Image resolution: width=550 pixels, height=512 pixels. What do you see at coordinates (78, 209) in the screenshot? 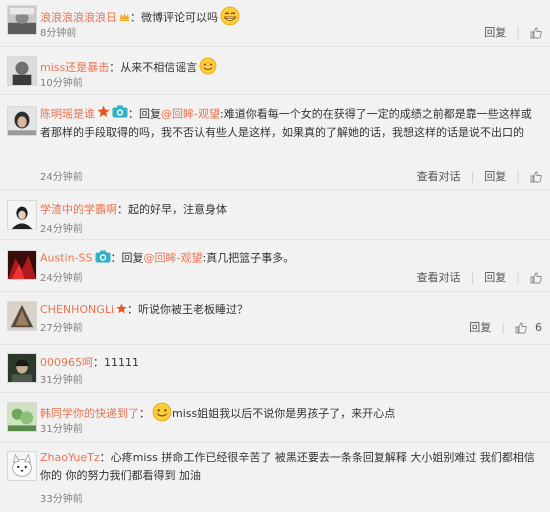
I see `username-link: 学渣中的学霸啊` at bounding box center [78, 209].